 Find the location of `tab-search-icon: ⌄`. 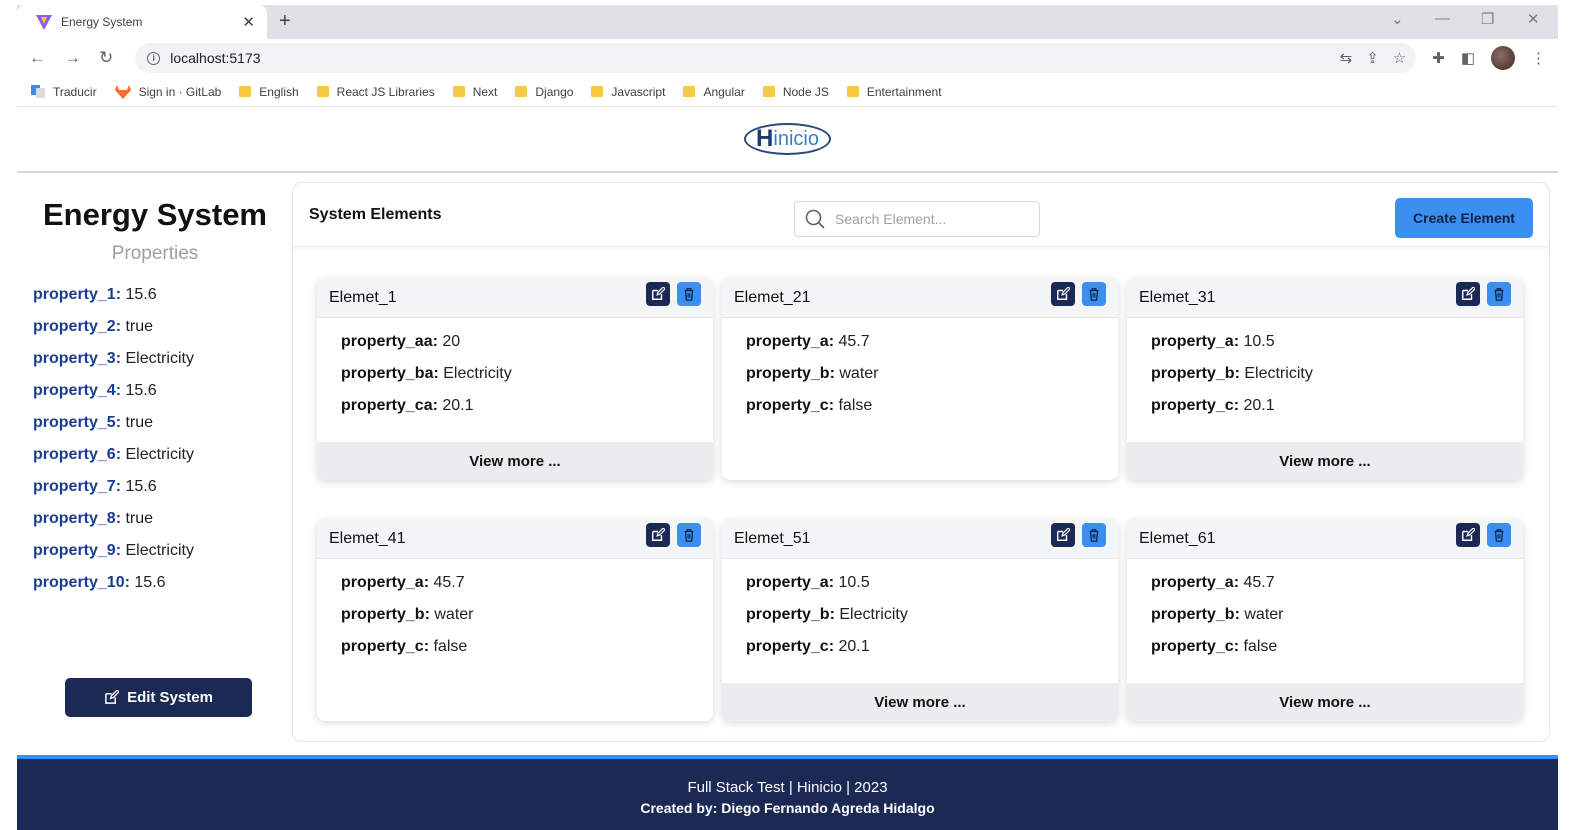

tab-search-icon: ⌄ is located at coordinates (1397, 19).